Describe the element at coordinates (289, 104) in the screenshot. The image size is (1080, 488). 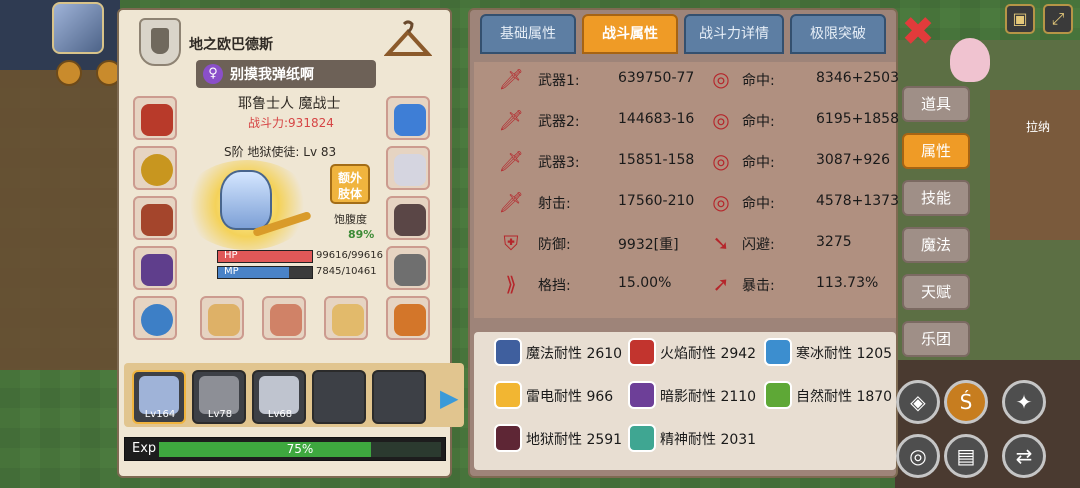
I see `race-class-text: 耶鲁士人 魔战士` at that location.